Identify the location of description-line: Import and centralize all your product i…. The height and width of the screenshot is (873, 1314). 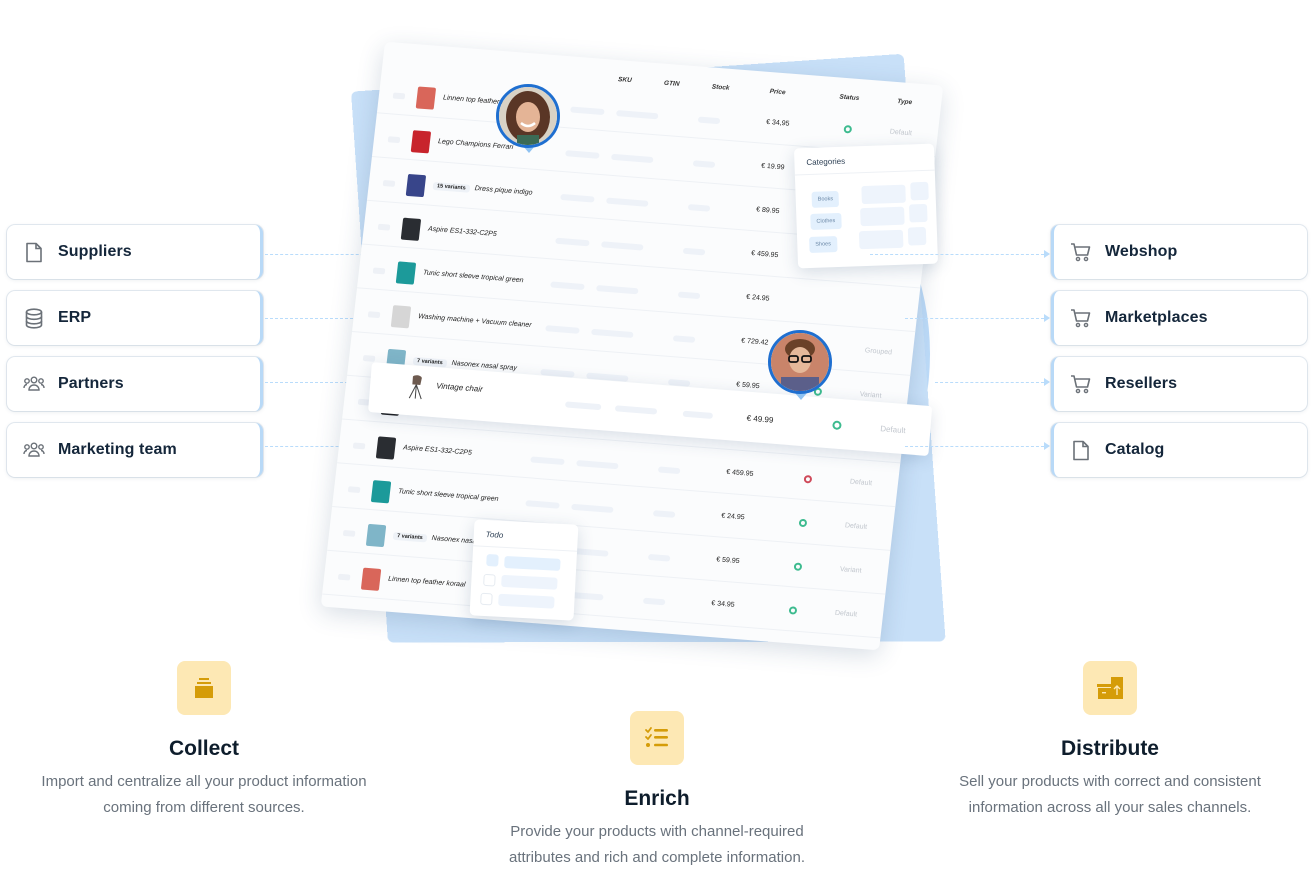
(204, 781).